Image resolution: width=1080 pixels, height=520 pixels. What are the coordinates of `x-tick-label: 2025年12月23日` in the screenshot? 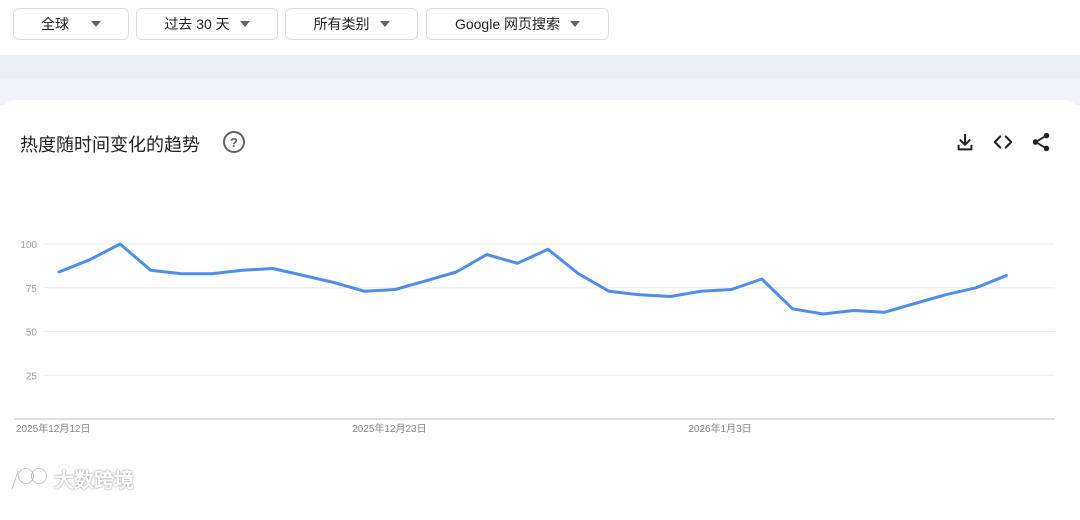 It's located at (389, 428).